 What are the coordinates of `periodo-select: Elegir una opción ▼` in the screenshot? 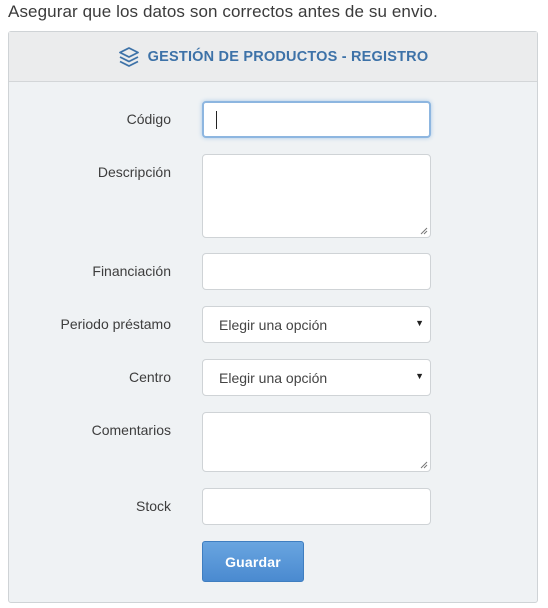 It's located at (316, 324).